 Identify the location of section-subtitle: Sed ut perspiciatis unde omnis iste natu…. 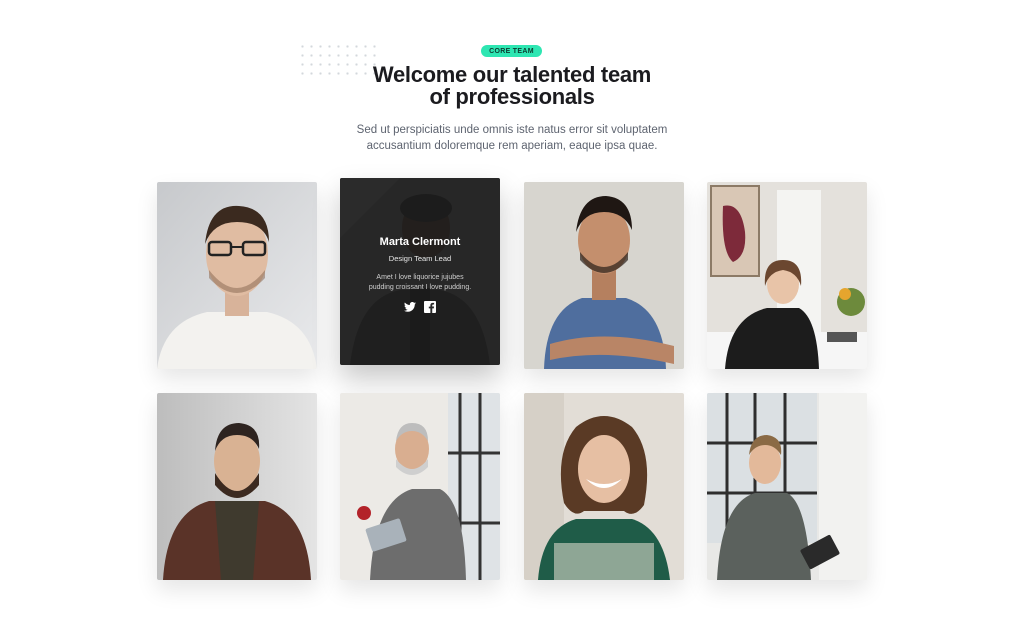
(512, 138).